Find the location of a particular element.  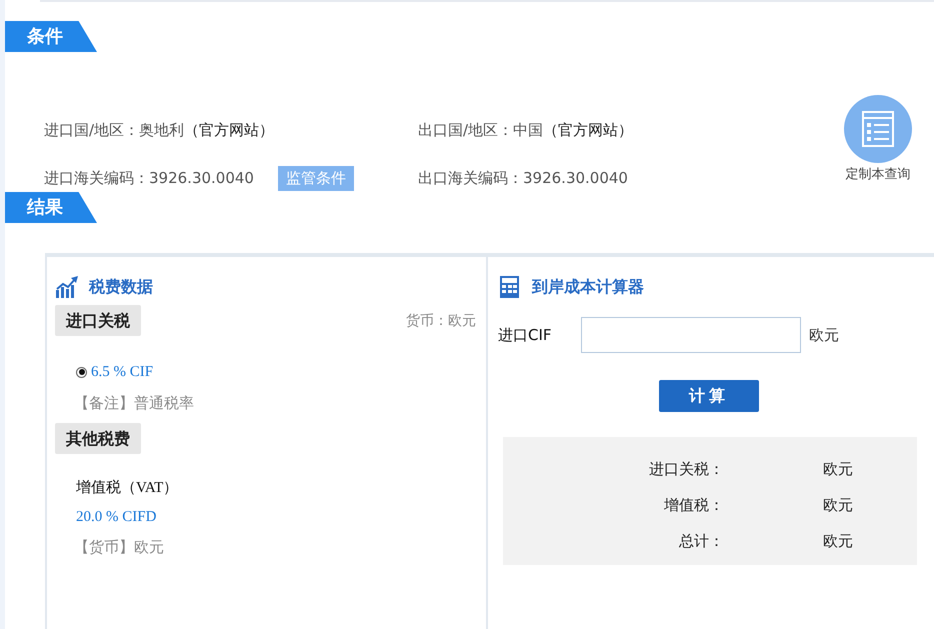

custom-query-link: 定制本查询 is located at coordinates (878, 174).